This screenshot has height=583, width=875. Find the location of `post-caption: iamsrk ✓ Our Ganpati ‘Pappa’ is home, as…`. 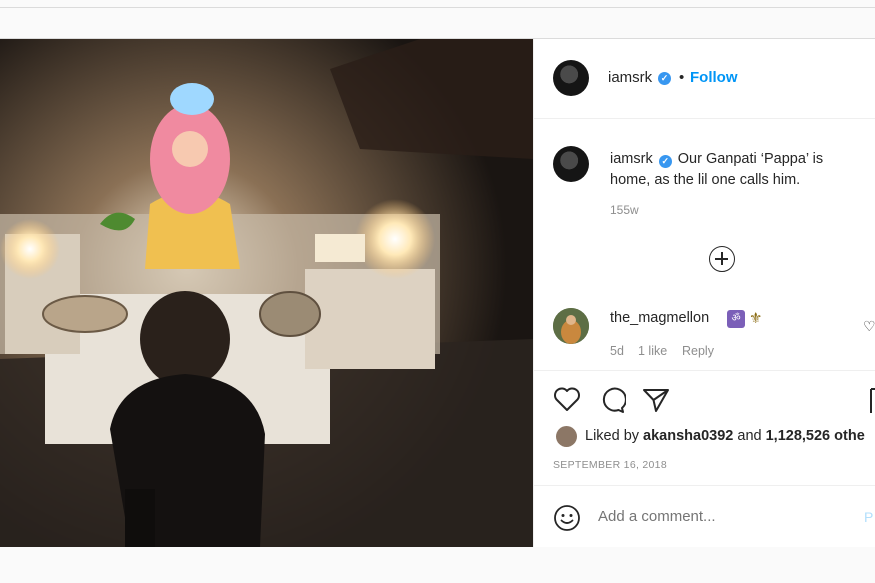

post-caption: iamsrk ✓ Our Ganpati ‘Pappa’ is home, as… is located at coordinates (735, 170).